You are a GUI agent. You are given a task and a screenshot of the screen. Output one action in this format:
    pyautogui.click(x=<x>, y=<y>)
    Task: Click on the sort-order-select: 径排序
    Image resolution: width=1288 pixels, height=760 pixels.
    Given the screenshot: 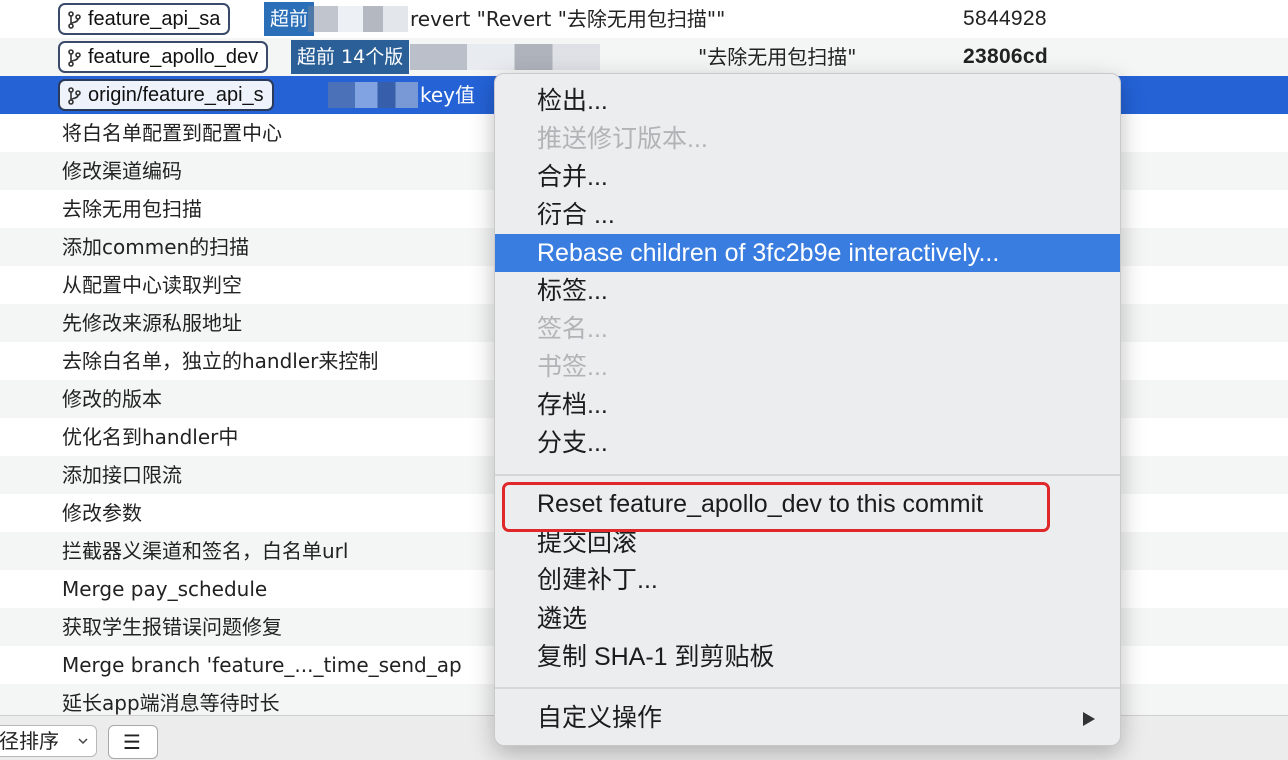 What is the action you would take?
    pyautogui.click(x=48, y=741)
    